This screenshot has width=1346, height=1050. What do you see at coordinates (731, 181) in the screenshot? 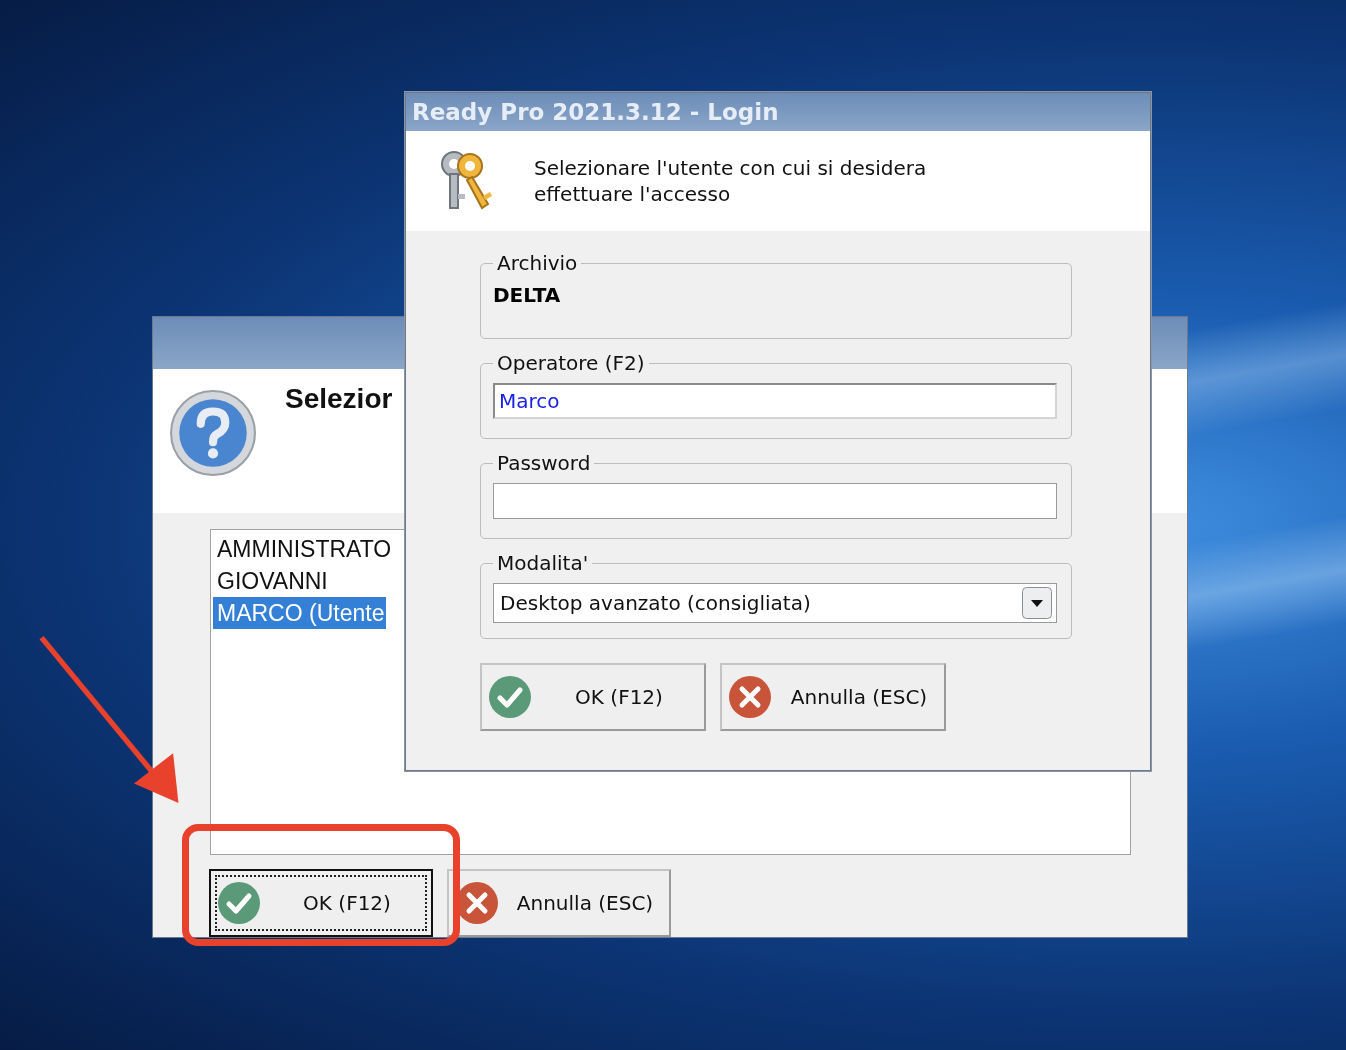
I see `instruction-text: Selezionare l'utente con cui si desidera effettuare l'accesso` at bounding box center [731, 181].